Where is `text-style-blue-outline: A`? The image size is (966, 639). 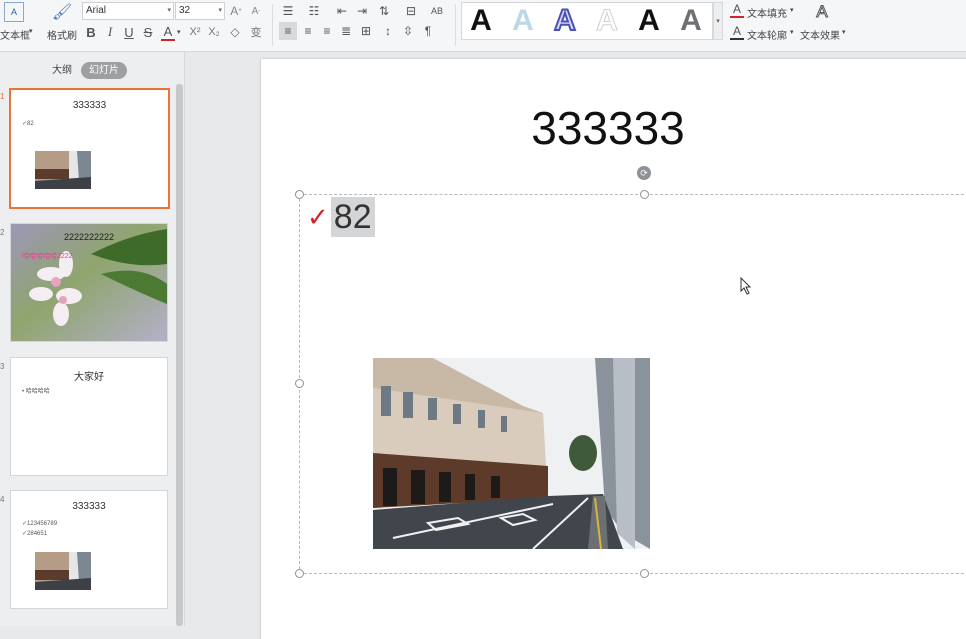
text-style-blue-outline: A is located at coordinates (565, 21).